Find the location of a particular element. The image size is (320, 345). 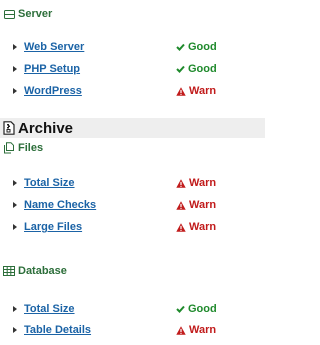

files-section-header: Files is located at coordinates (23, 148).